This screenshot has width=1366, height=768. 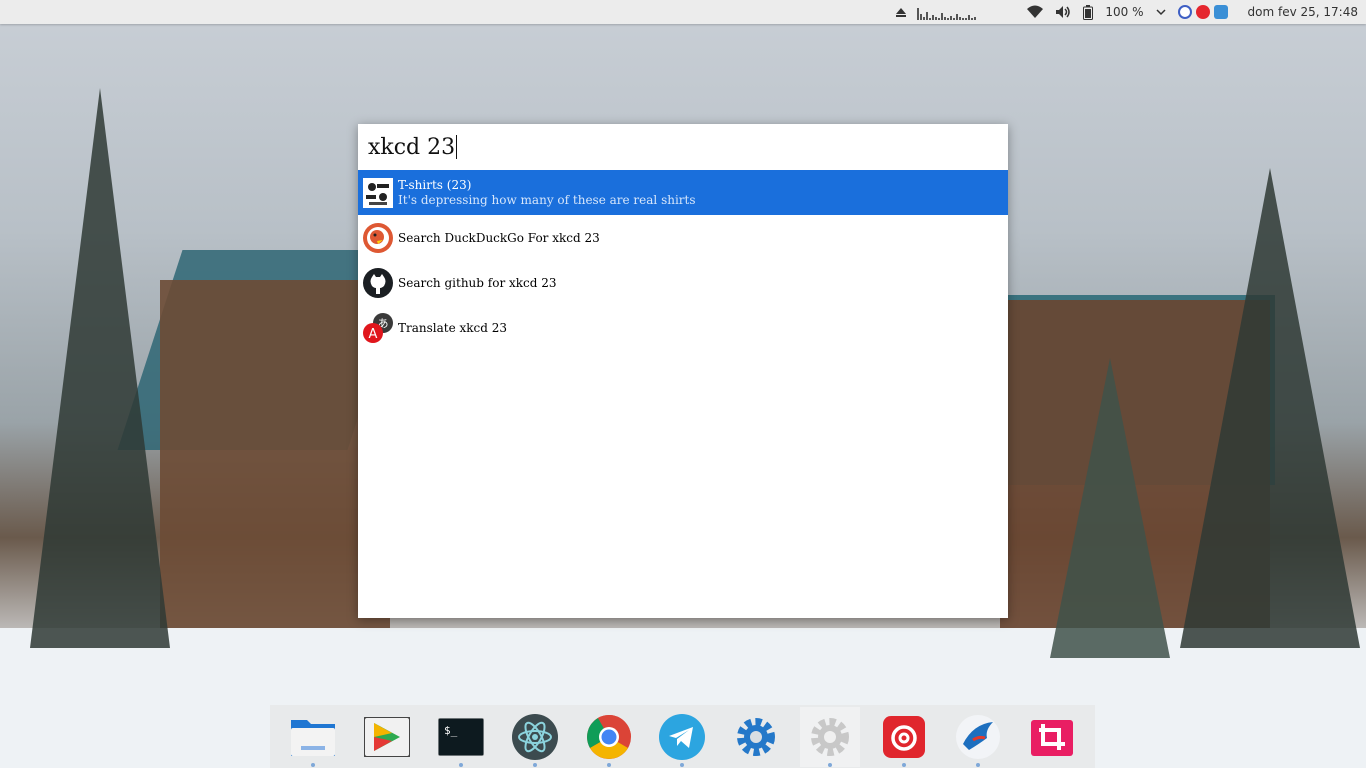 What do you see at coordinates (756, 737) in the screenshot?
I see `settings-icon` at bounding box center [756, 737].